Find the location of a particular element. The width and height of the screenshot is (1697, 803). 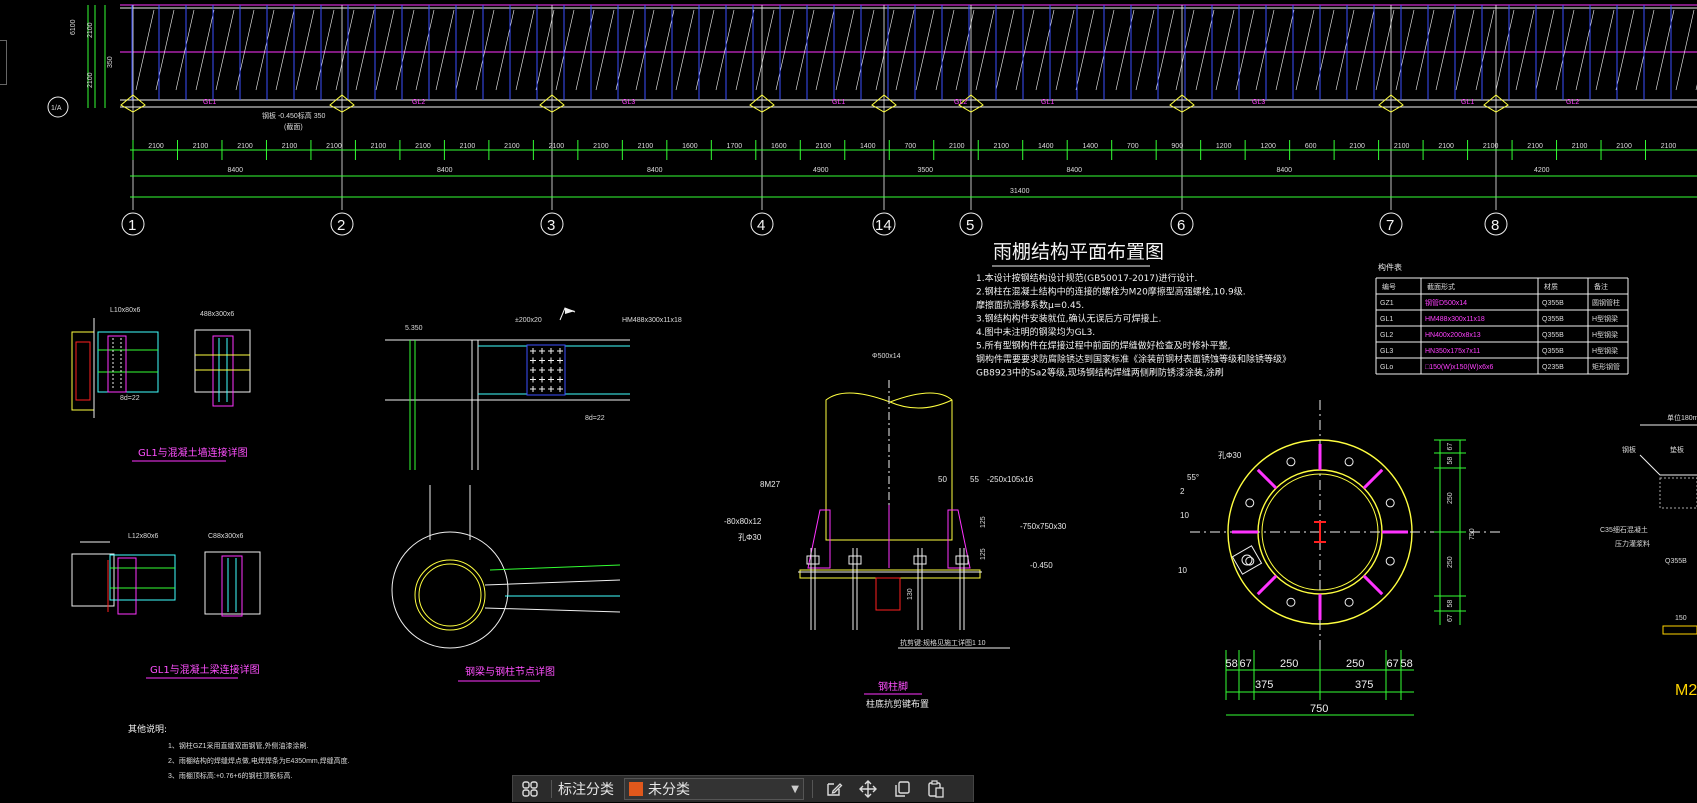

grid-layers-icon is located at coordinates (530, 789).